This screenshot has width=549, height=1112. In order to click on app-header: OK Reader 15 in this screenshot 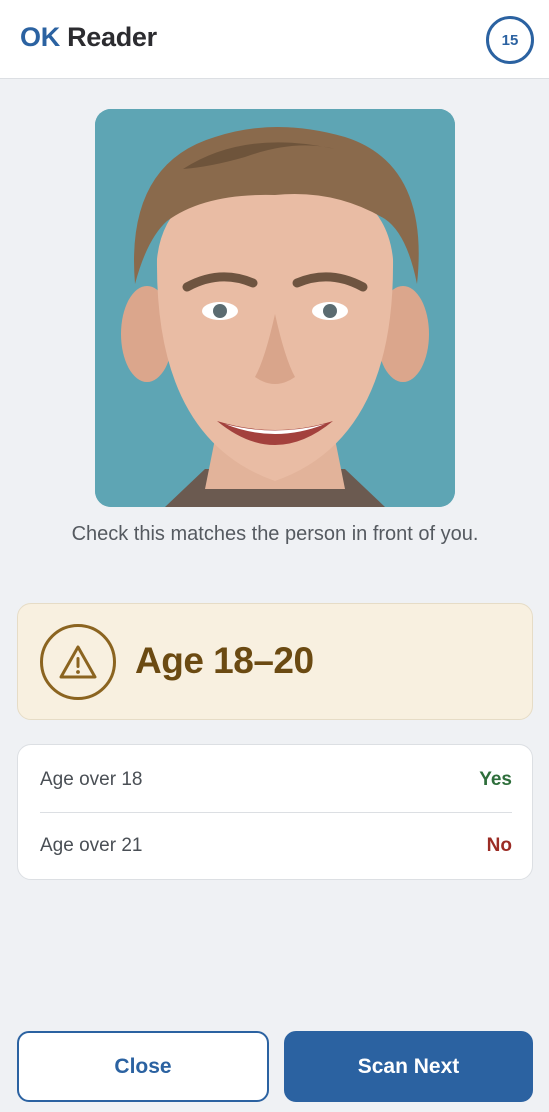, I will do `click(274, 39)`.